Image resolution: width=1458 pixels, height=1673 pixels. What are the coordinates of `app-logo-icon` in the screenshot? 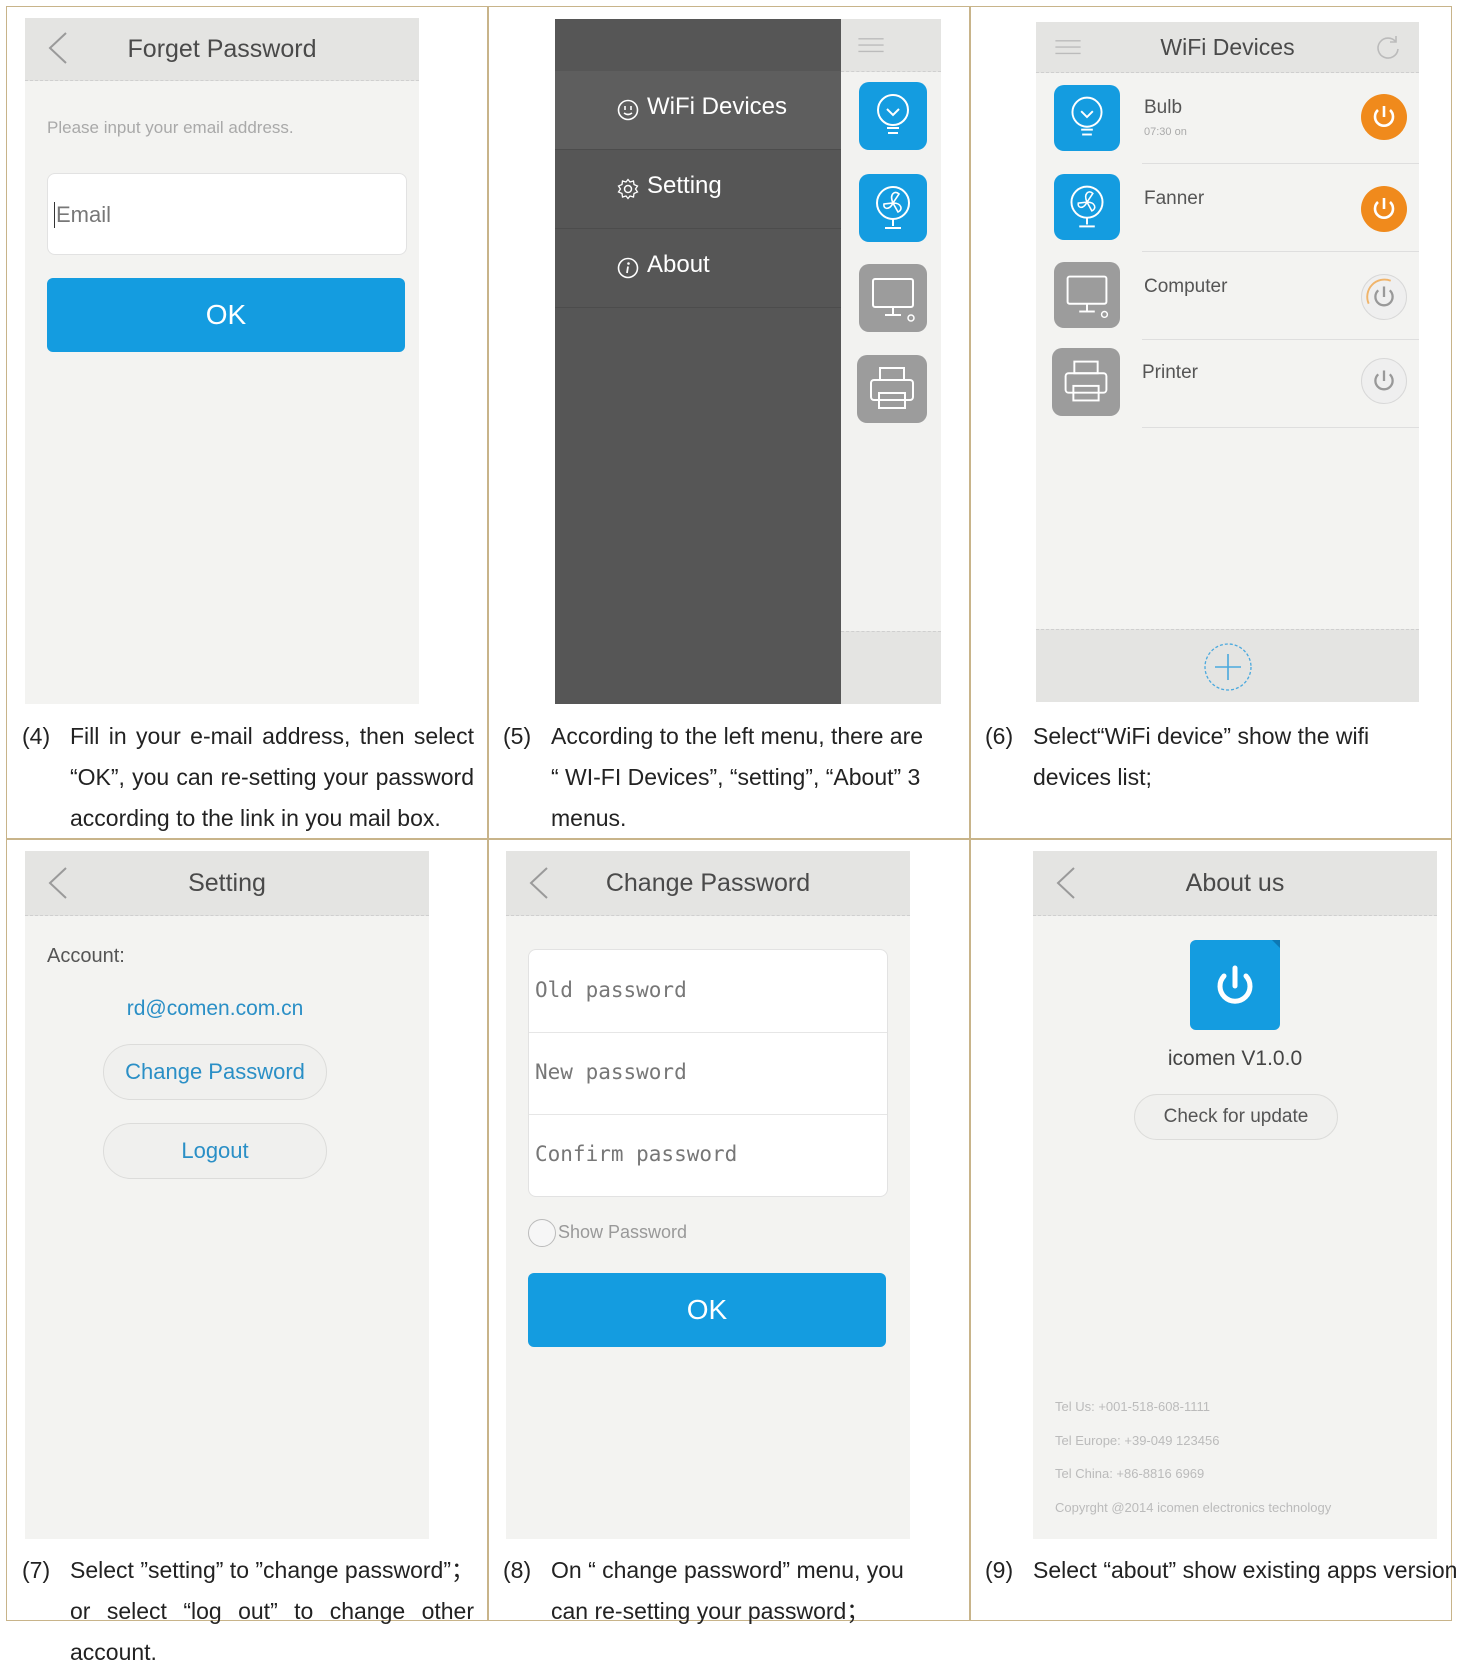 It's located at (1235, 985).